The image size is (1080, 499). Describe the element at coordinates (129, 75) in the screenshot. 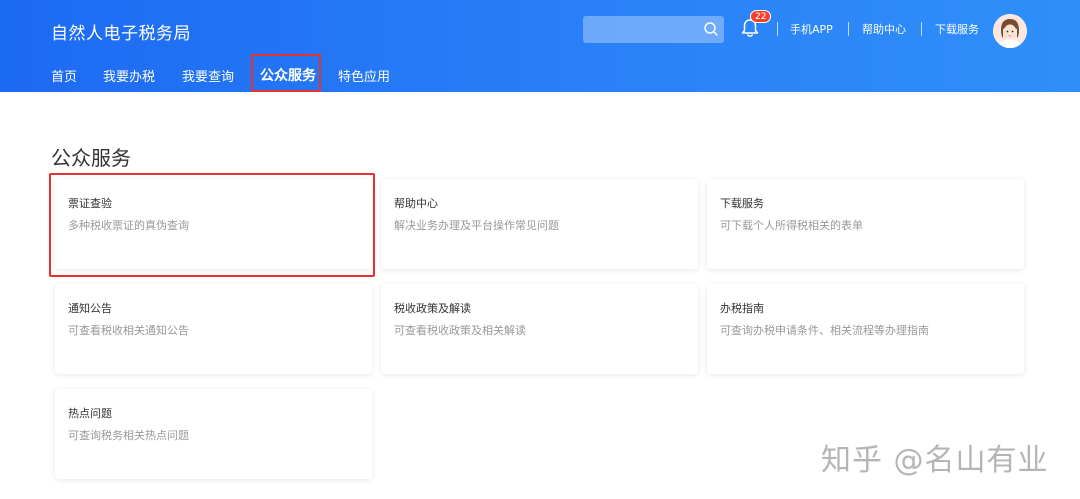

I see `nav-tax-handling: 我要办税` at that location.